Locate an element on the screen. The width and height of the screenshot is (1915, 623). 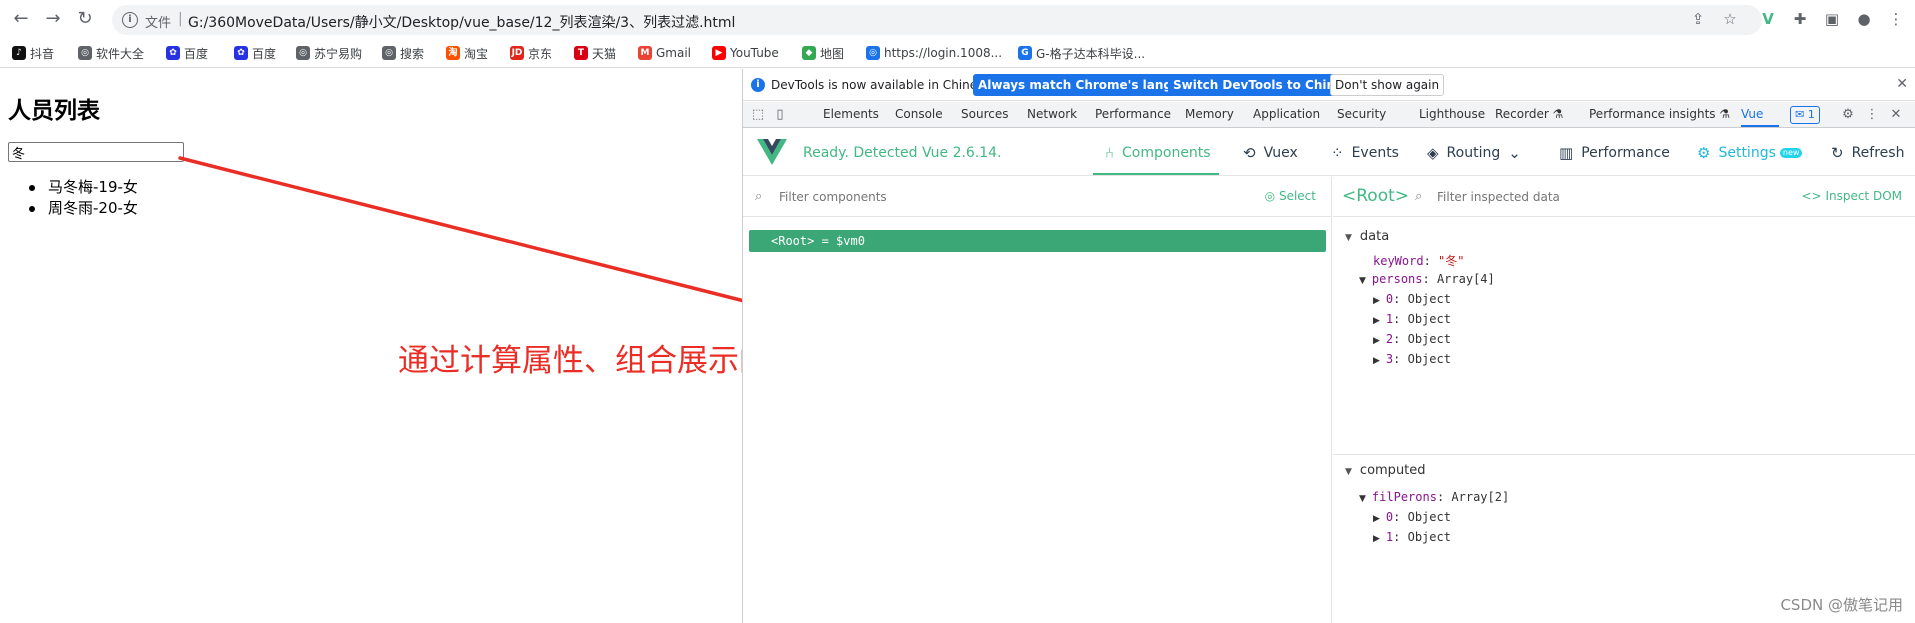
events-dots-icon: ⁘ is located at coordinates (1337, 153).